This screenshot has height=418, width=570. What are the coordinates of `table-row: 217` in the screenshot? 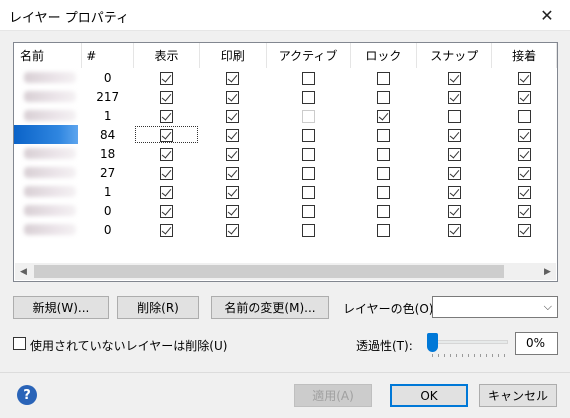 It's located at (285, 96).